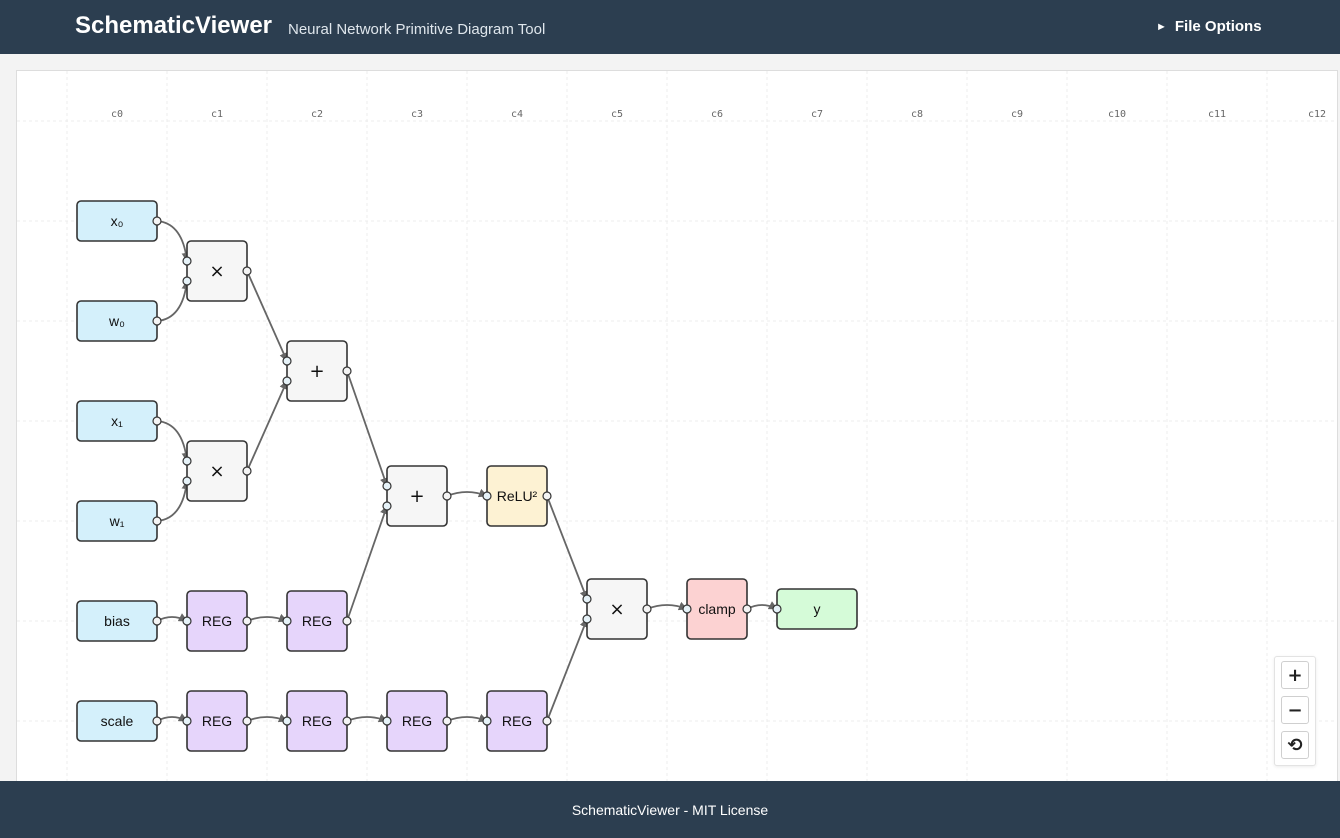 Image resolution: width=1340 pixels, height=838 pixels. I want to click on app-subtitle: Neural Network Primitive Diagram Tool, so click(417, 29).